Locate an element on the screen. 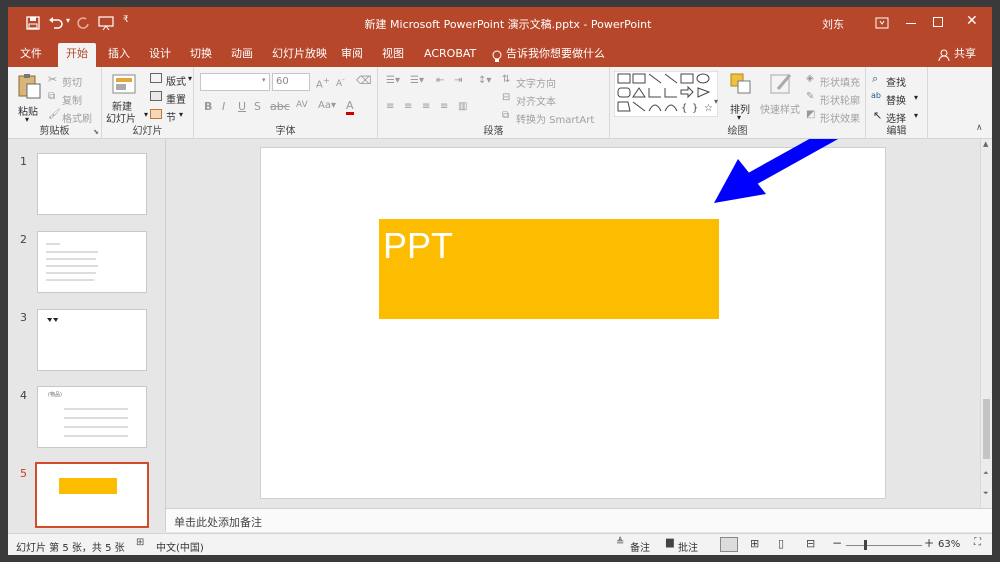 Image resolution: width=1000 pixels, height=562 pixels. cut-icon: ✂ is located at coordinates (52, 79).